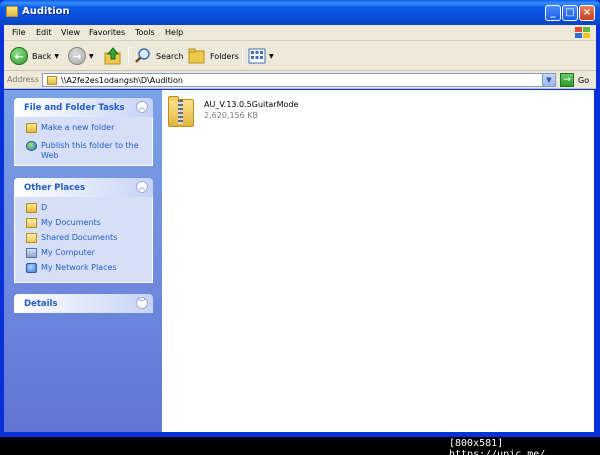 This screenshot has height=455, width=600. Describe the element at coordinates (79, 237) in the screenshot. I see `place-label: Shared Documents` at that location.